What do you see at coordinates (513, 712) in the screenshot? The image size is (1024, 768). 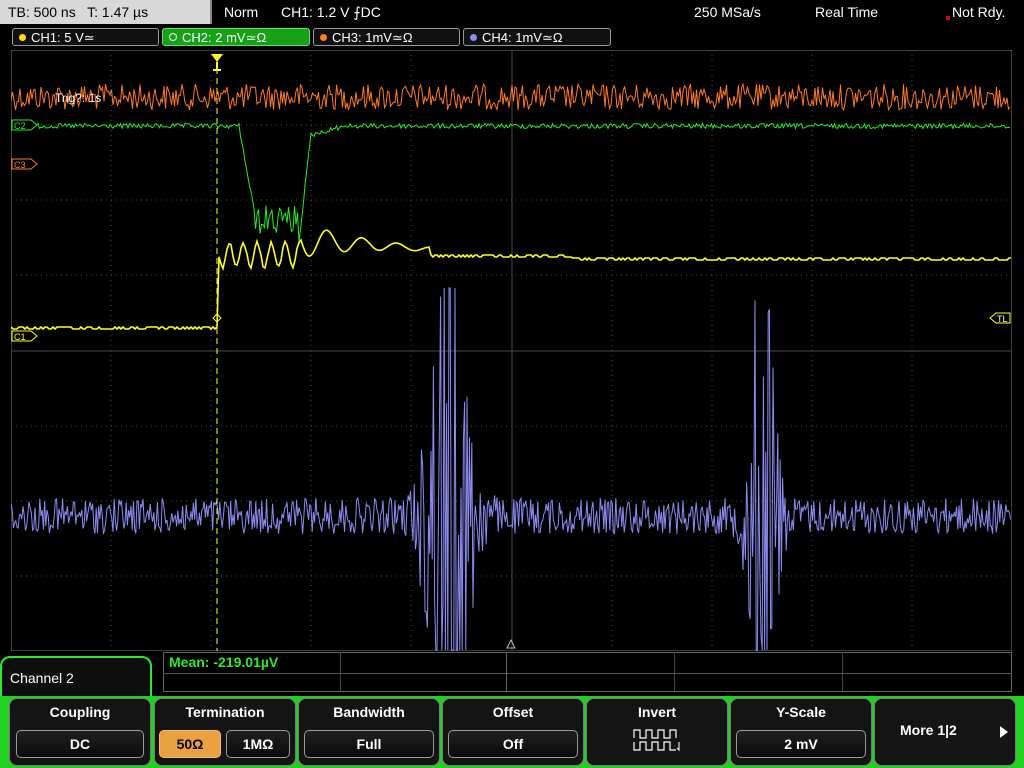 I see `offset-label: Offset` at bounding box center [513, 712].